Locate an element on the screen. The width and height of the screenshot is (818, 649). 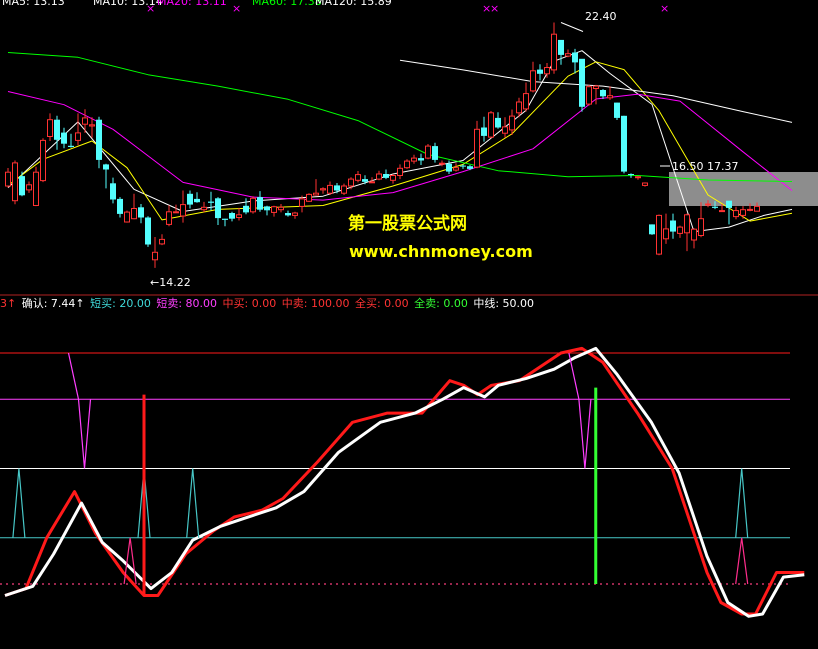
right-price-label: 16.50 17.37 is located at coordinates (705, 166).